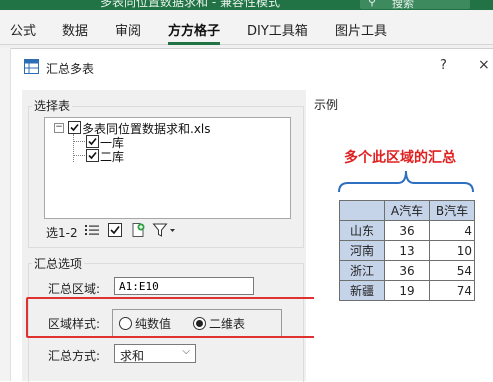 The width and height of the screenshot is (493, 382). Describe the element at coordinates (74, 127) in the screenshot. I see `root-checkbox` at that location.